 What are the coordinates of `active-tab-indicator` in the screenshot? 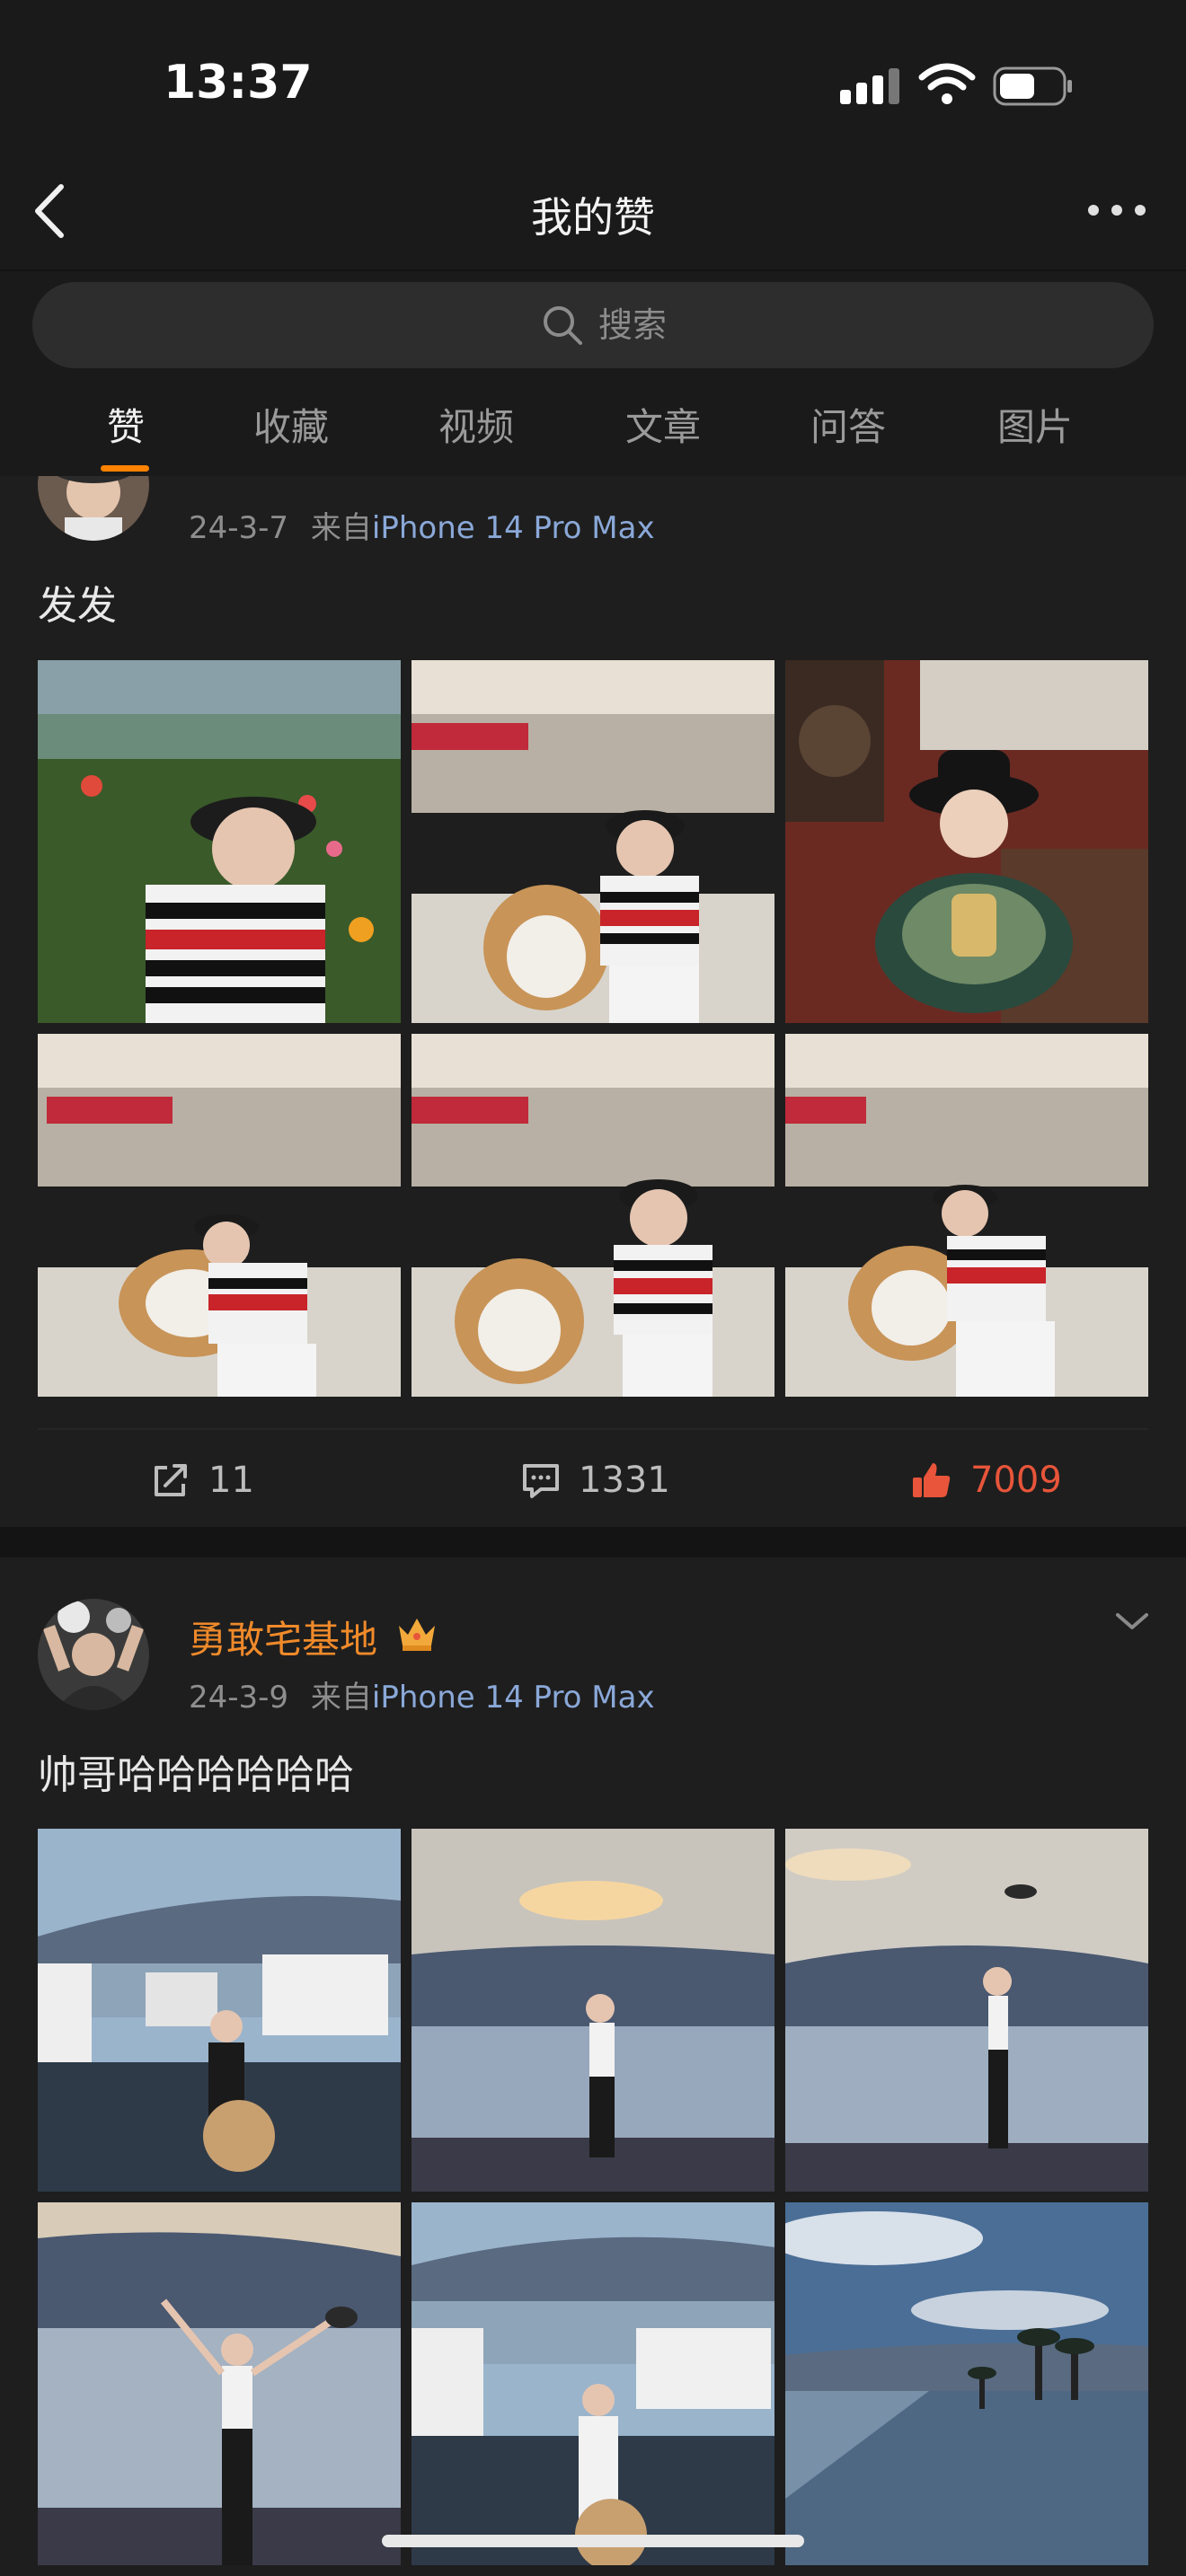 It's located at (125, 468).